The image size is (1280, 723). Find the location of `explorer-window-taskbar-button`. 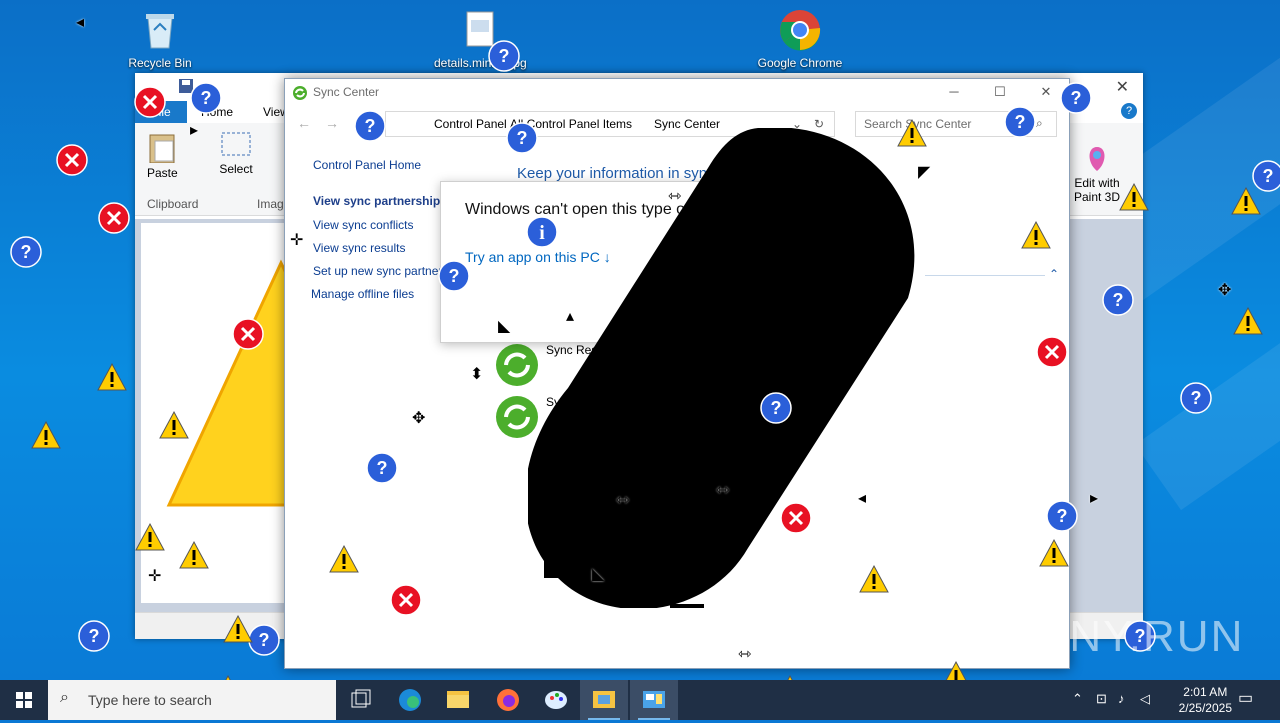

explorer-window-taskbar-button is located at coordinates (604, 700).